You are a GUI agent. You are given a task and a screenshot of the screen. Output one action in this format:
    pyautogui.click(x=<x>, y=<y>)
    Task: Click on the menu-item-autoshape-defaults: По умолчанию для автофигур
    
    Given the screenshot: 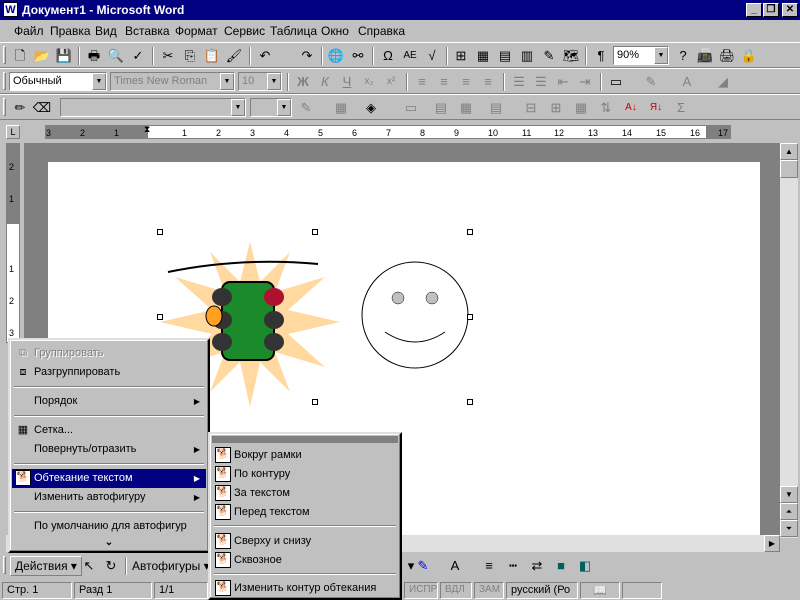 What is the action you would take?
    pyautogui.click(x=109, y=526)
    